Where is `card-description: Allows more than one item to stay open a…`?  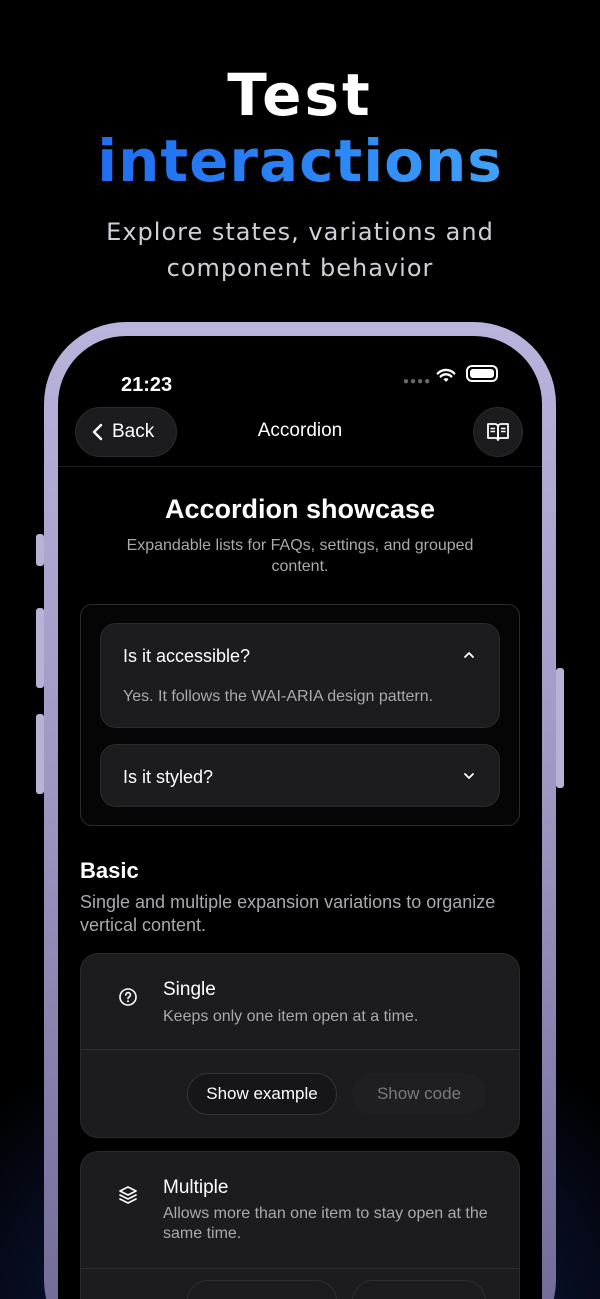 card-description: Allows more than one item to stay open a… is located at coordinates (325, 1223).